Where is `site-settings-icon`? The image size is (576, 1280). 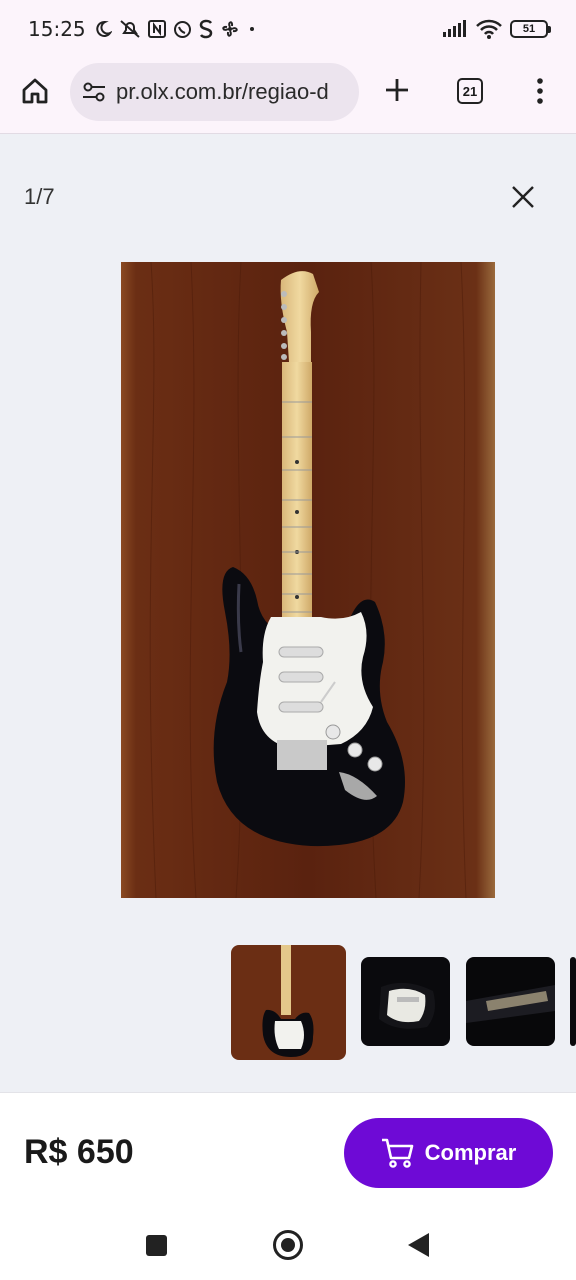
site-settings-icon is located at coordinates (94, 92).